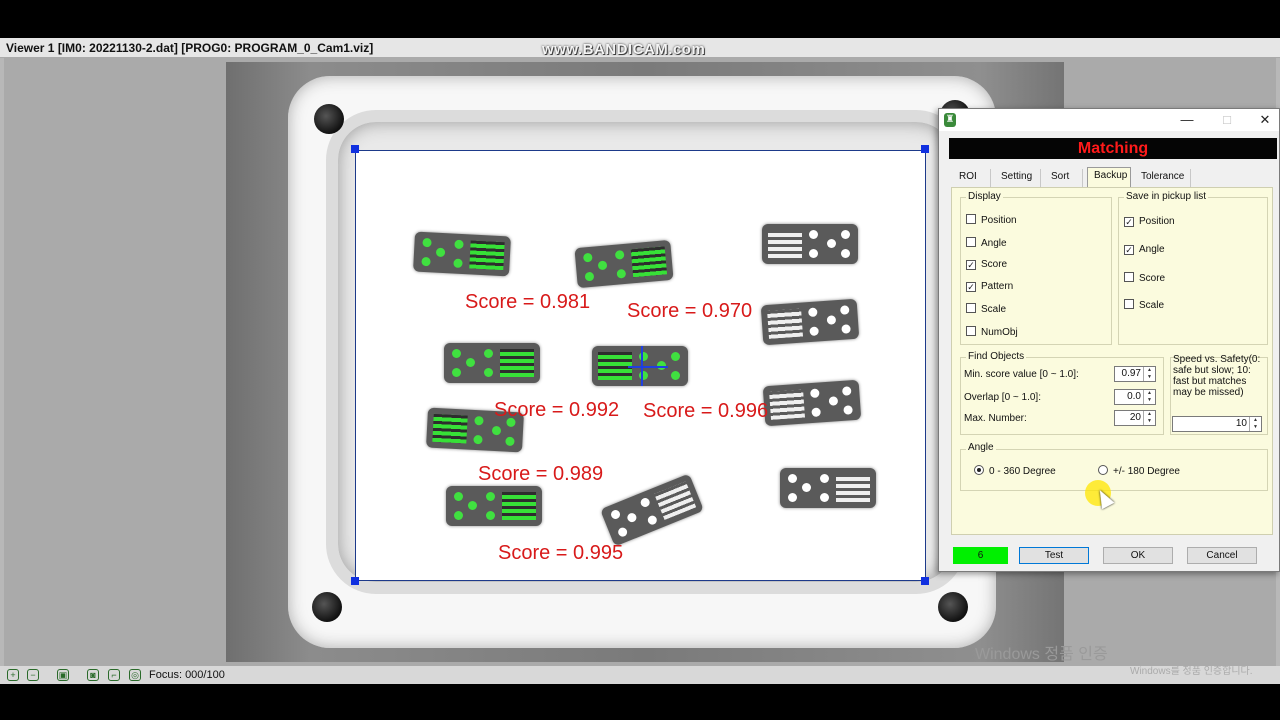 The width and height of the screenshot is (1280, 720). I want to click on tab-tolerance: Tolerance, so click(1163, 178).